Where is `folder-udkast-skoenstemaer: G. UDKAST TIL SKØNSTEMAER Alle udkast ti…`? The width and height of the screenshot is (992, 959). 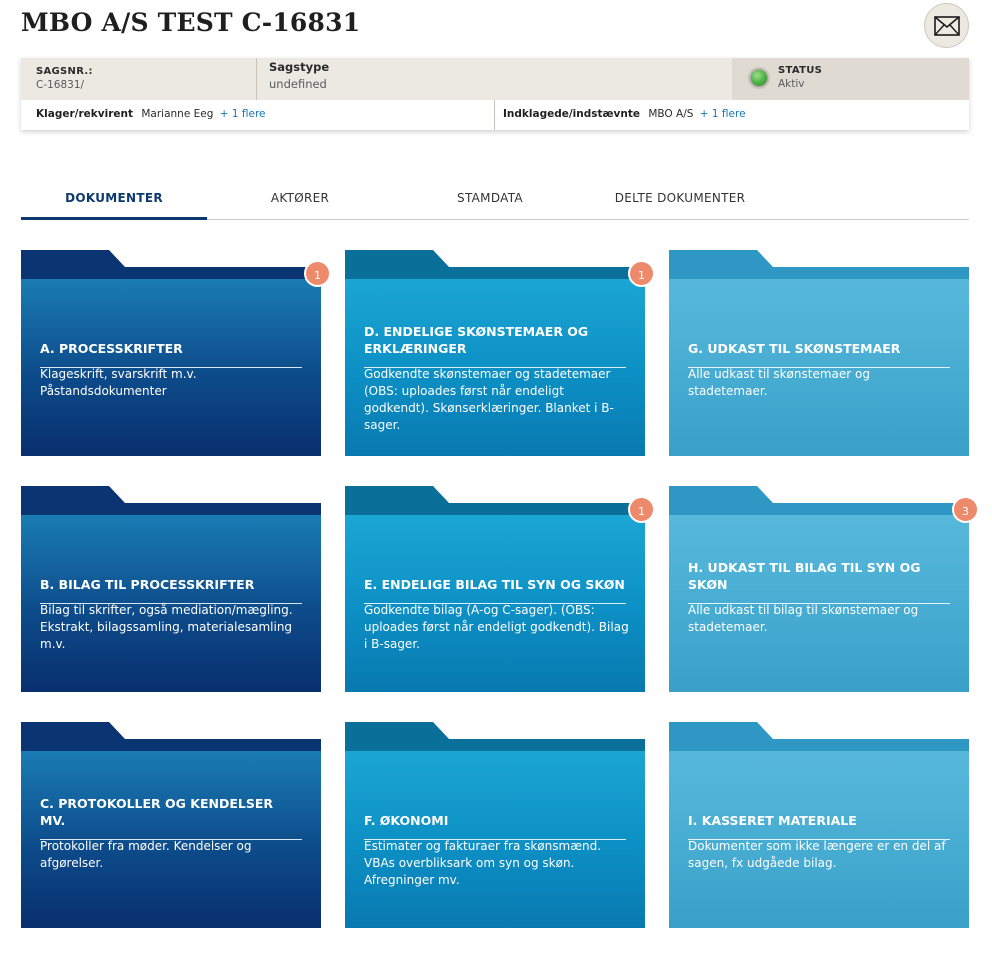 folder-udkast-skoenstemaer: G. UDKAST TIL SKØNSTEMAER Alle udkast ti… is located at coordinates (819, 353).